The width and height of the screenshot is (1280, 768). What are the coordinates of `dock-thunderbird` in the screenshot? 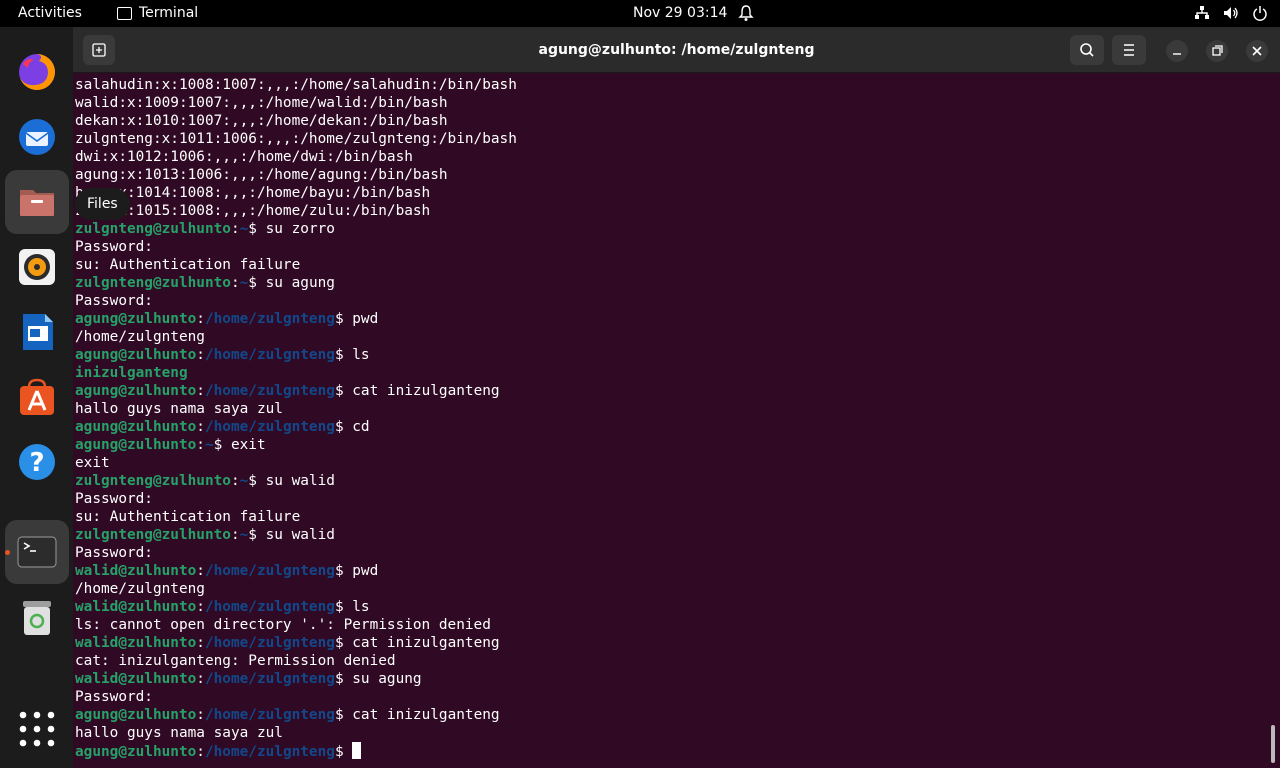 It's located at (37, 137).